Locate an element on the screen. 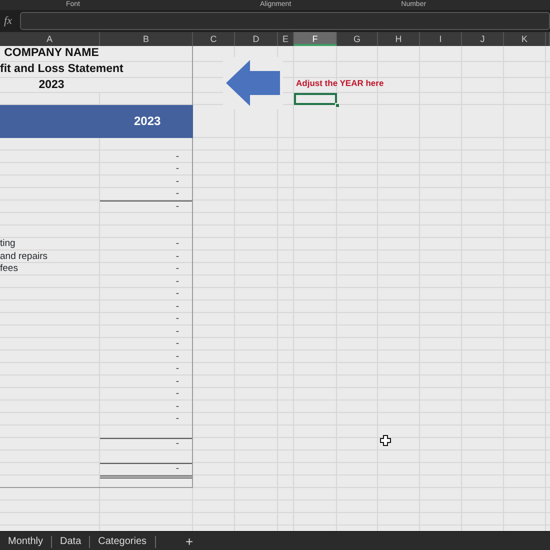  add-sheet-button: + is located at coordinates (190, 541).